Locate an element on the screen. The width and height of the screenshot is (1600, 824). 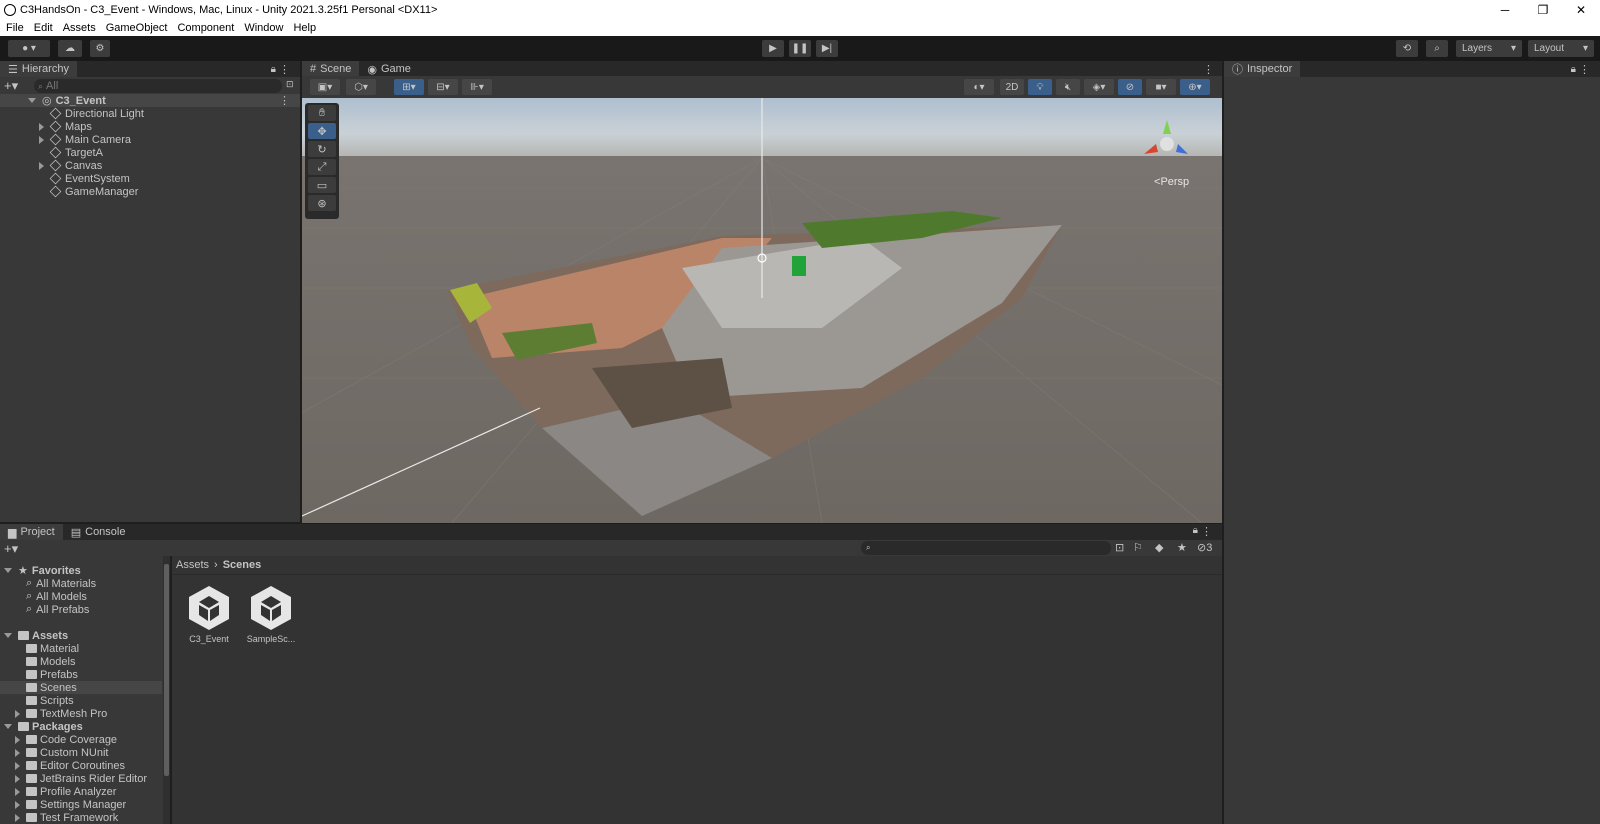
hidden-packages-toggle: ⊘3 is located at coordinates (1204, 547).